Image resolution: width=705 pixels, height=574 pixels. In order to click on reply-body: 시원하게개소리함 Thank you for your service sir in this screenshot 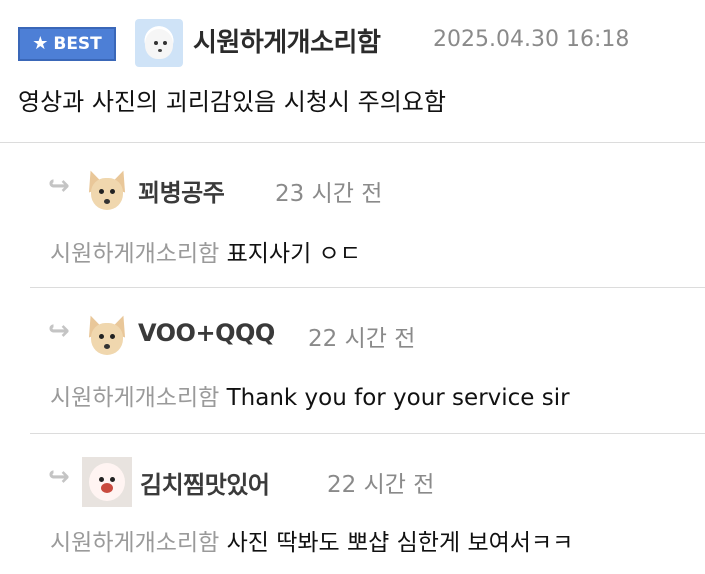, I will do `click(310, 395)`.